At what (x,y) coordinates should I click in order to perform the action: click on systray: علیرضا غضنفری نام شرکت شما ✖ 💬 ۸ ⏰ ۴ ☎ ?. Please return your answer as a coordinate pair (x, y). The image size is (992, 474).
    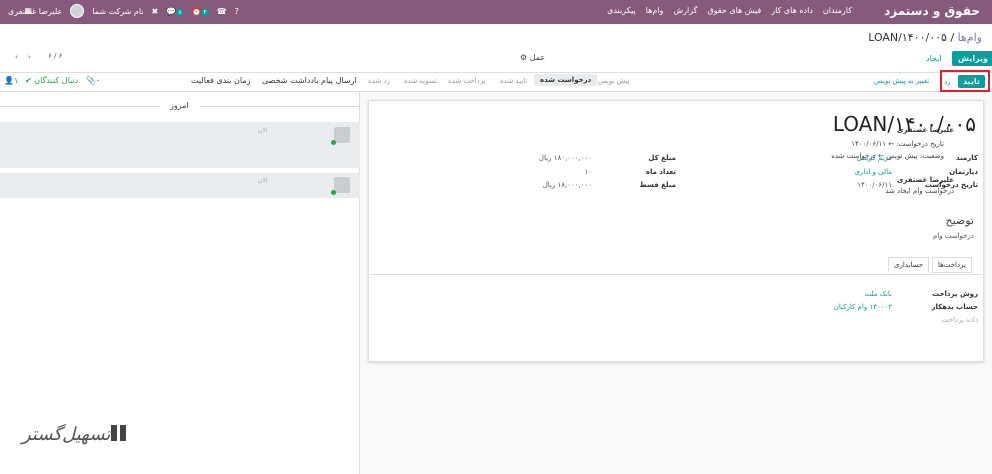
    Looking at the image, I should click on (123, 11).